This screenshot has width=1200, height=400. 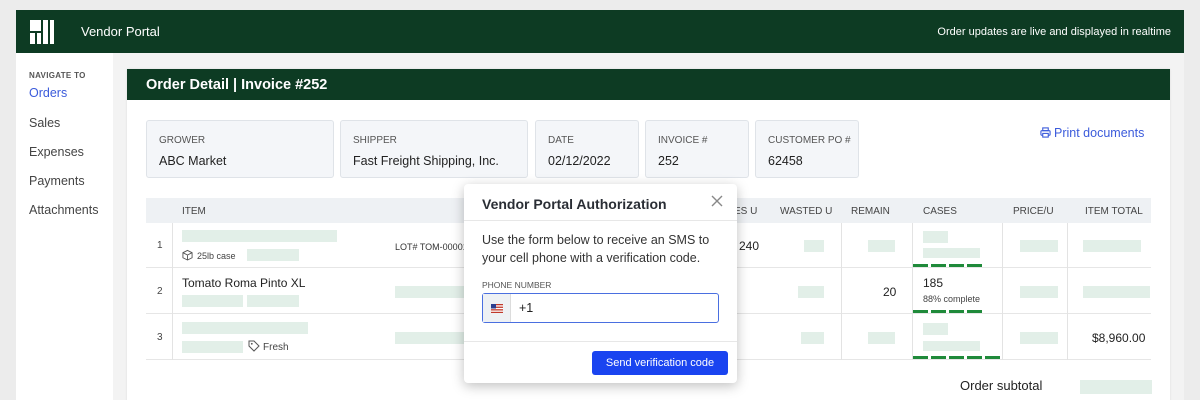 I want to click on date-value: 02/12/2022, so click(x=579, y=161).